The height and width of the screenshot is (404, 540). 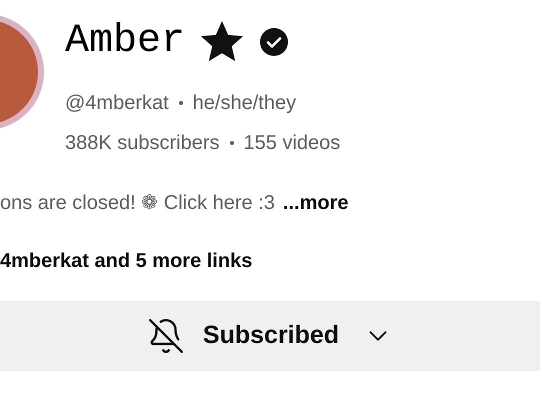 I want to click on star-icon, so click(x=222, y=42).